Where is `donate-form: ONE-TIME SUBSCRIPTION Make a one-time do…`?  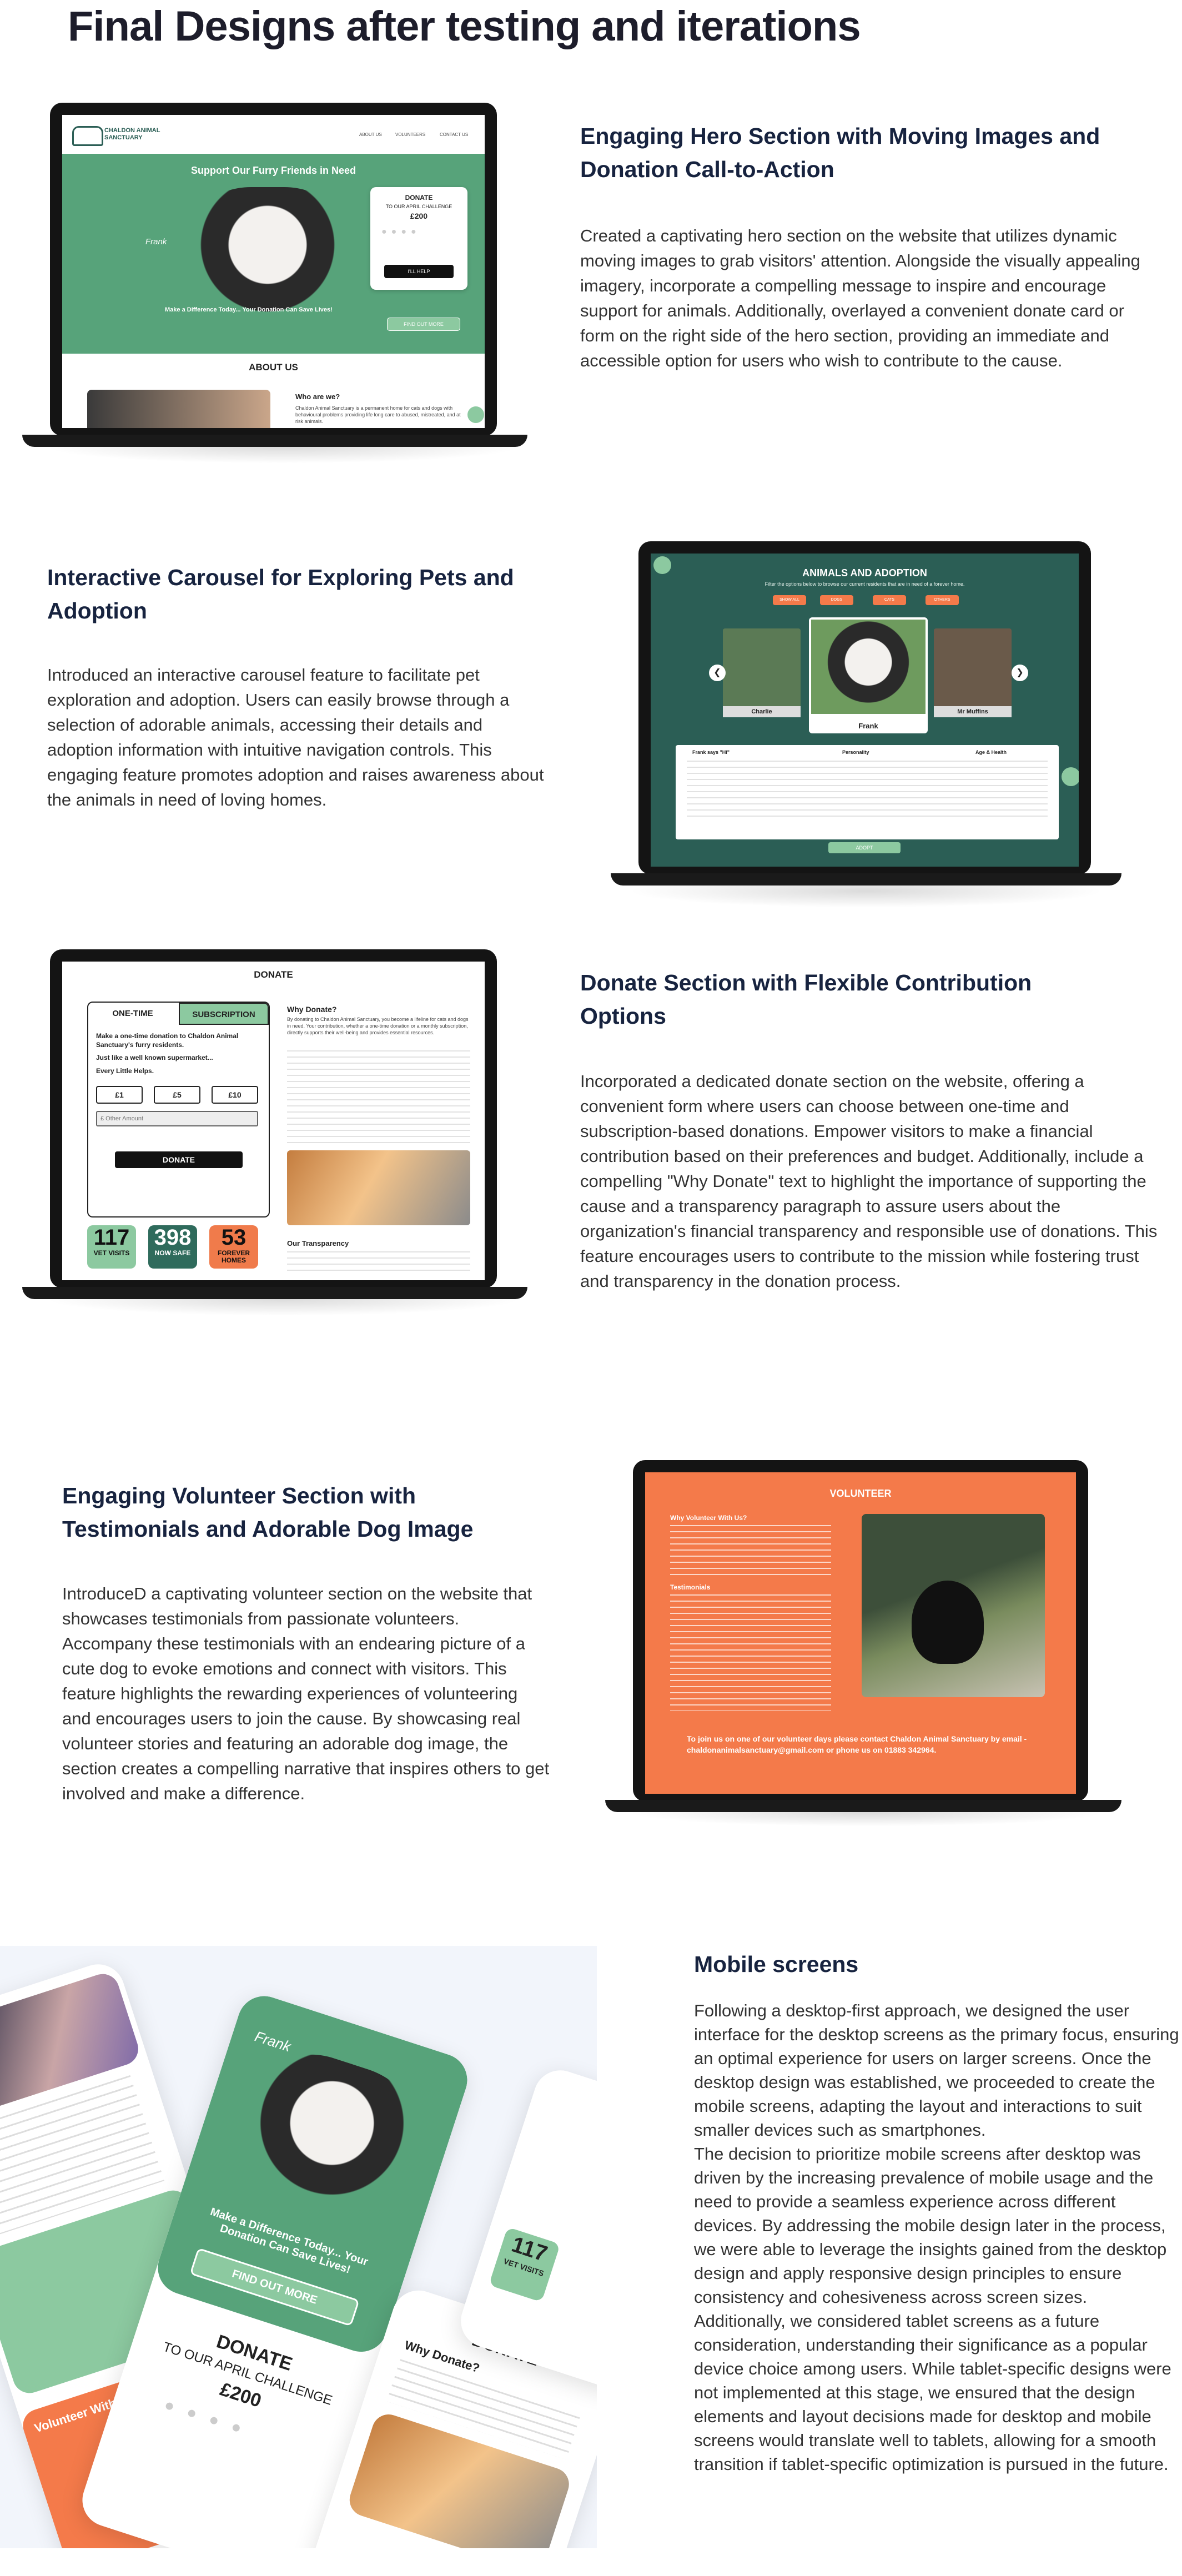
donate-form: ONE-TIME SUBSCRIPTION Make a one-time do… is located at coordinates (178, 1109).